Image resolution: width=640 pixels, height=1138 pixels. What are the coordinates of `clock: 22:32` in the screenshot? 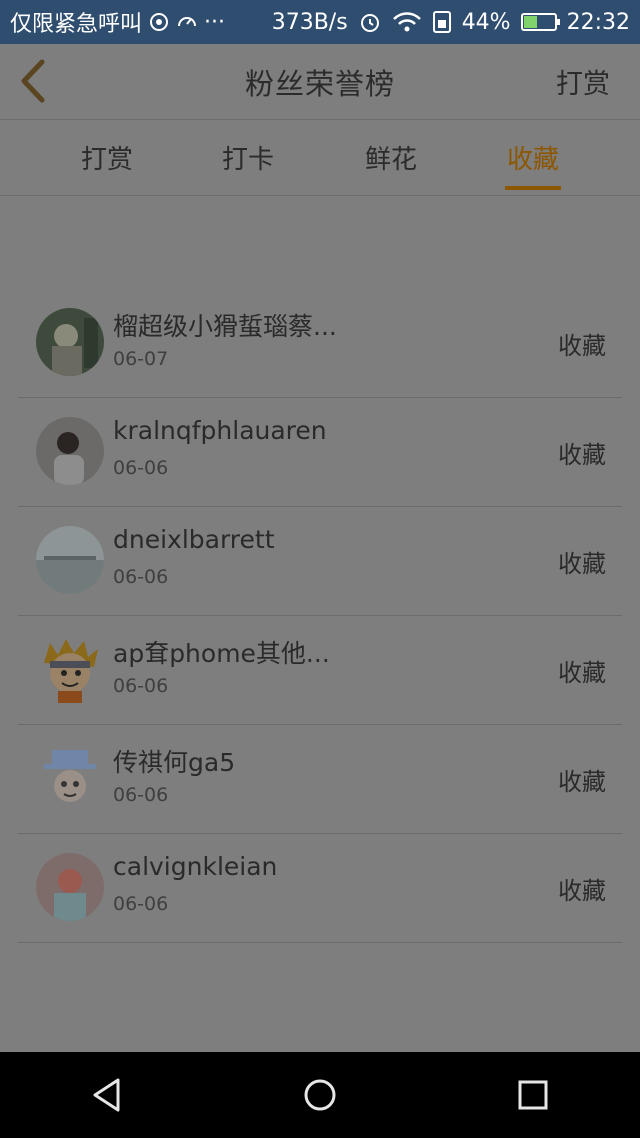 It's located at (598, 22).